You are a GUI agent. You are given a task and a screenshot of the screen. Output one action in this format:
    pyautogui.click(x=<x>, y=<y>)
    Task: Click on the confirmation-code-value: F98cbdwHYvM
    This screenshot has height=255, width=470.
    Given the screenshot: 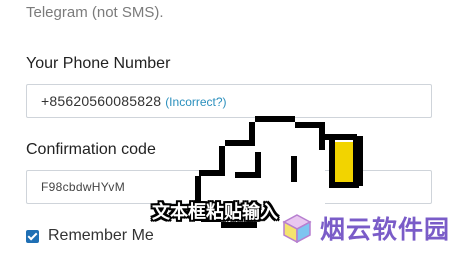 What is the action you would take?
    pyautogui.click(x=83, y=187)
    